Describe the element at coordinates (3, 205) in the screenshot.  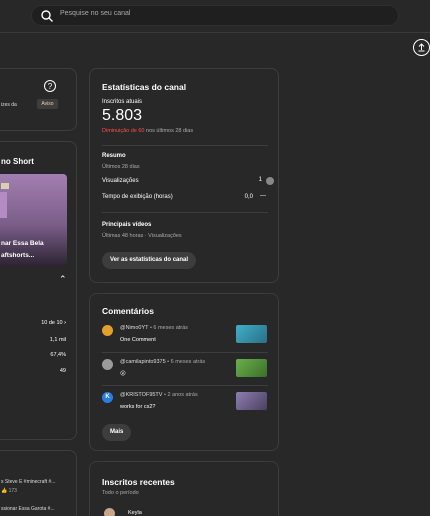
I see `thumbnail-figure` at that location.